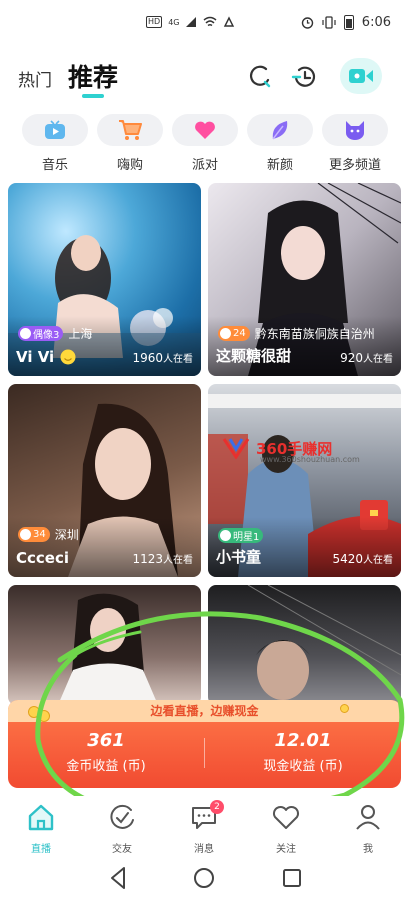 The width and height of the screenshot is (409, 900). What do you see at coordinates (154, 22) in the screenshot?
I see `hd-badge: HD` at bounding box center [154, 22].